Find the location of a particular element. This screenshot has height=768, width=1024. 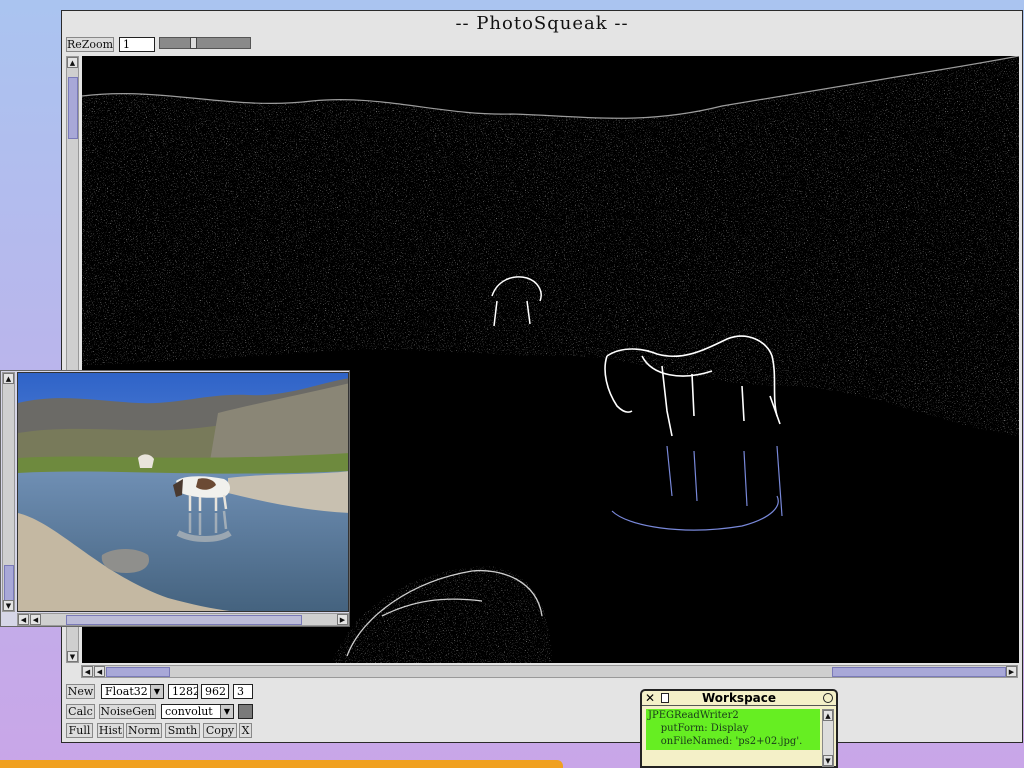

preview-vertical-scroll-thumb is located at coordinates (9, 585).